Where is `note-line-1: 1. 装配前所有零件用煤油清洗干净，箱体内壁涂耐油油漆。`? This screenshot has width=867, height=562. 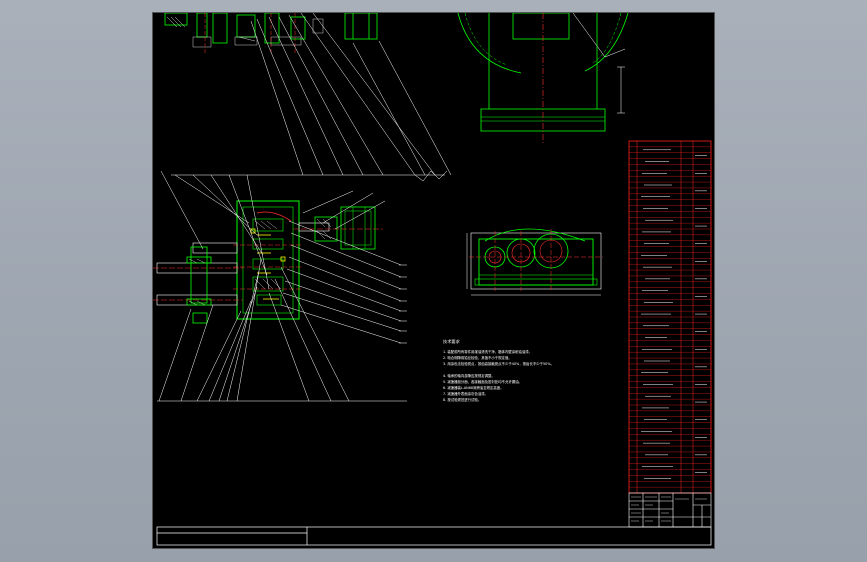
note-line-1: 1. 装配前所有零件用煤油清洗干净，箱体内壁涂耐油油漆。 is located at coordinates (487, 351).